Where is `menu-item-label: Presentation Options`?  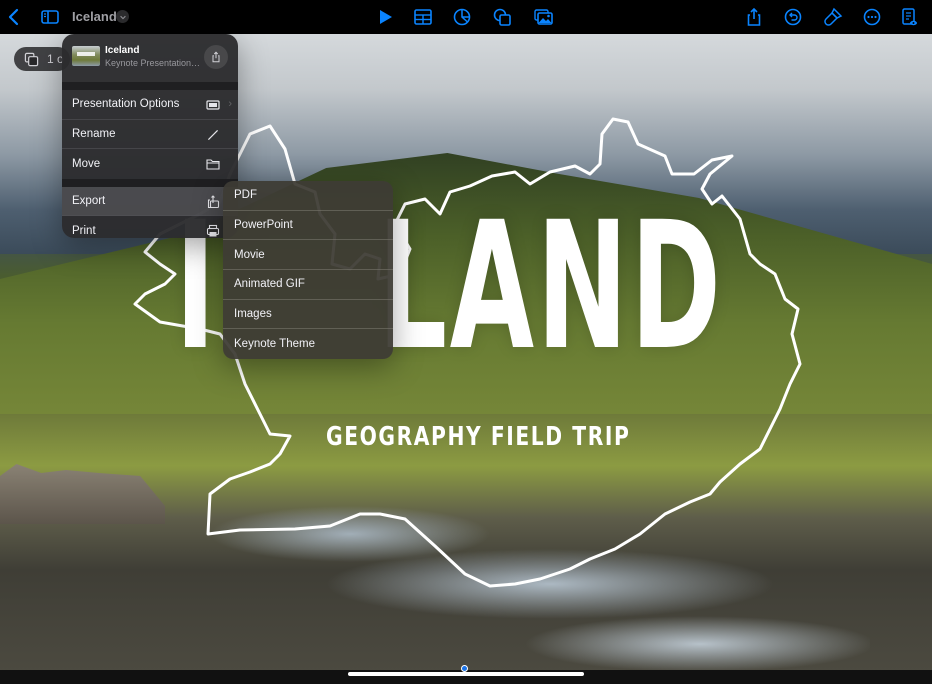
menu-item-label: Presentation Options is located at coordinates (126, 104).